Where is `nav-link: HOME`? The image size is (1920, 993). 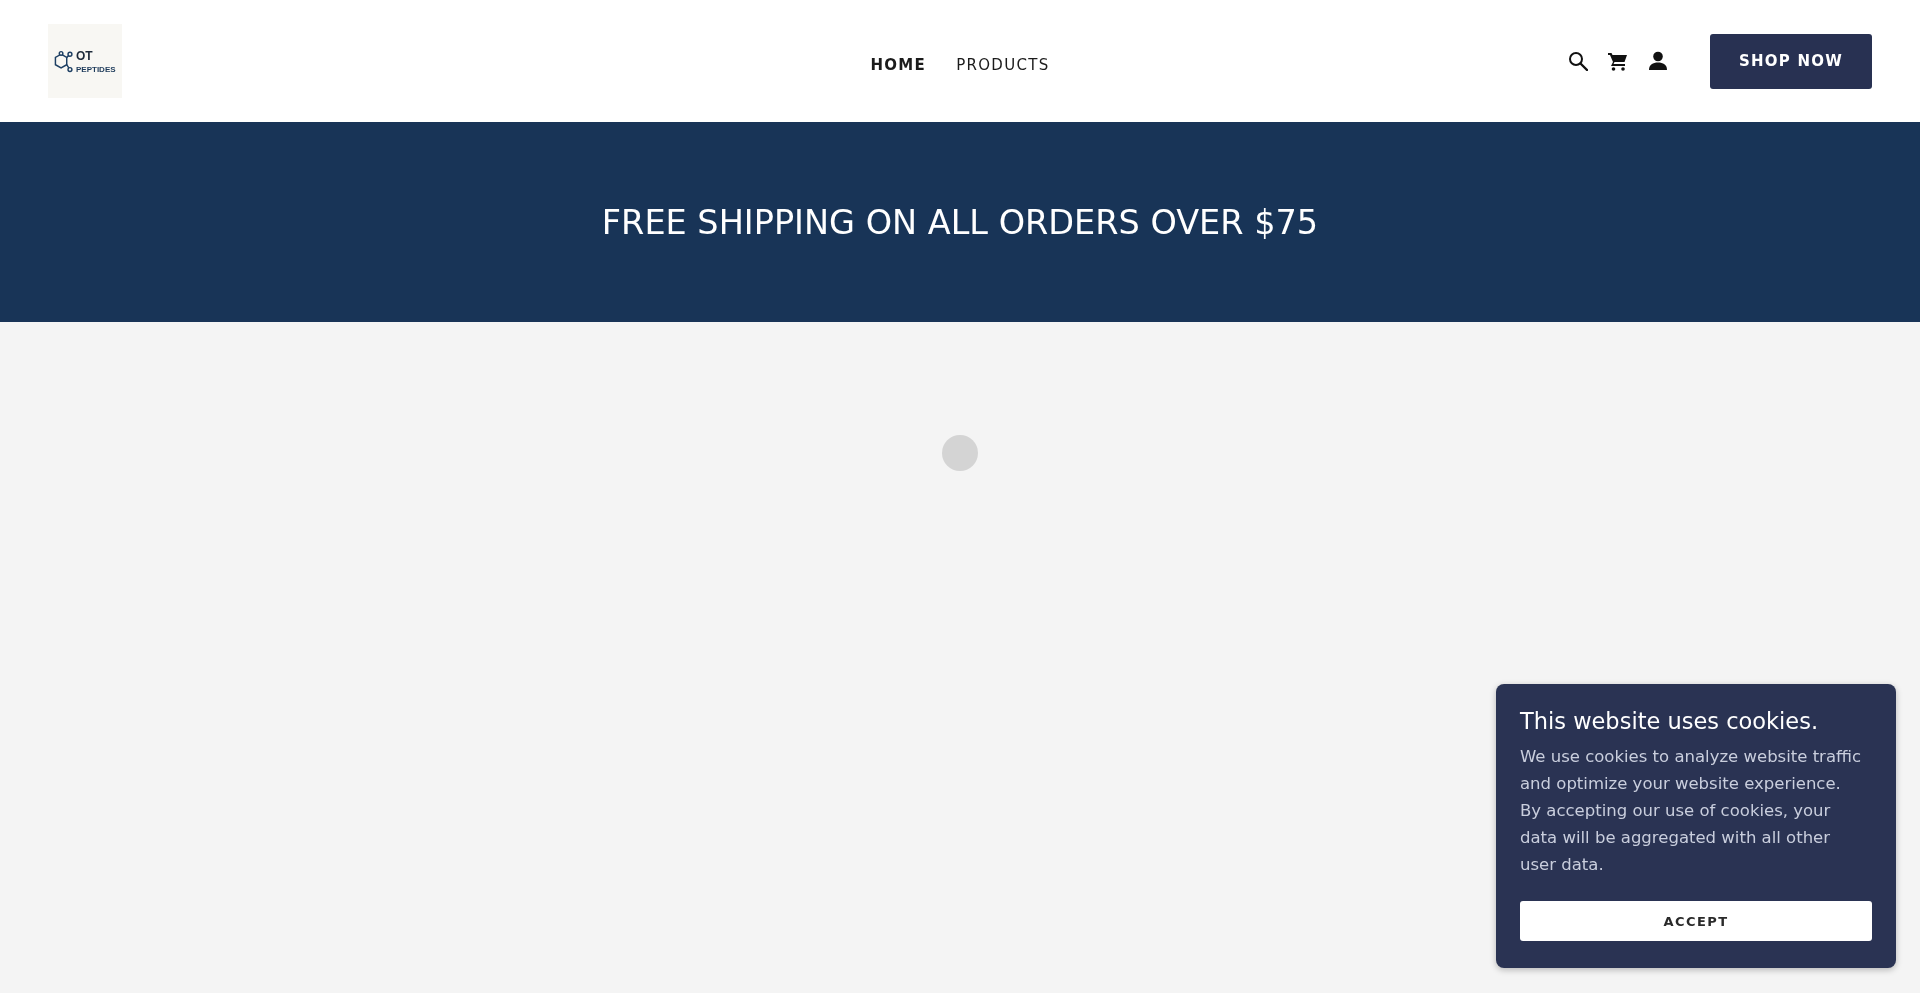
nav-link: HOME is located at coordinates (898, 64).